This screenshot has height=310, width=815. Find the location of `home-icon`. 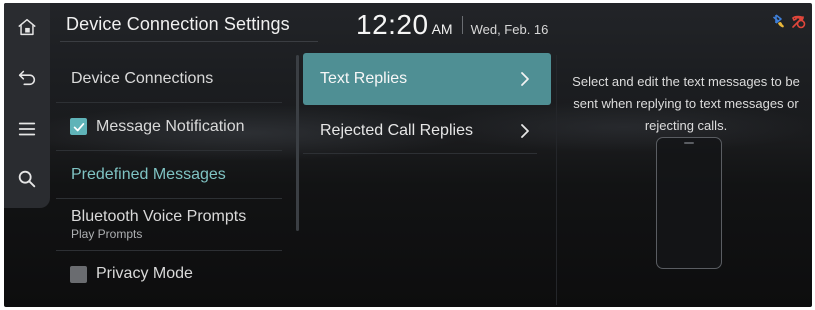

home-icon is located at coordinates (27, 29).